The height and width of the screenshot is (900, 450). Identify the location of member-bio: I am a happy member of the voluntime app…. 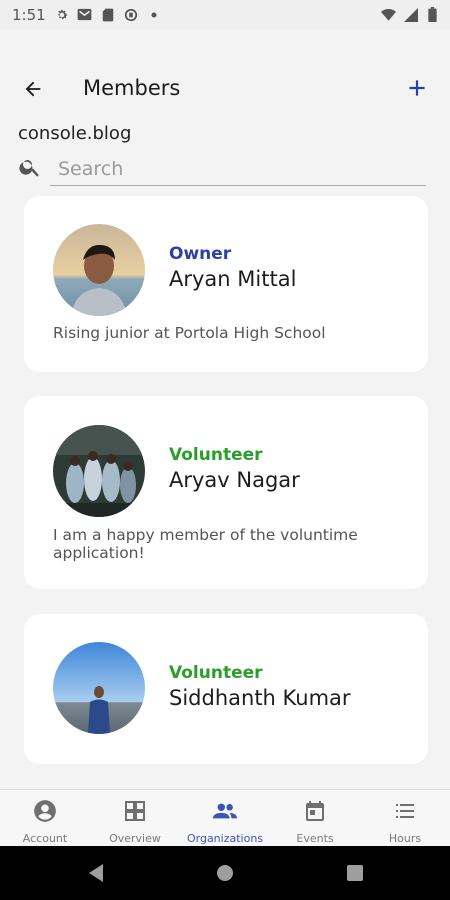
(205, 544).